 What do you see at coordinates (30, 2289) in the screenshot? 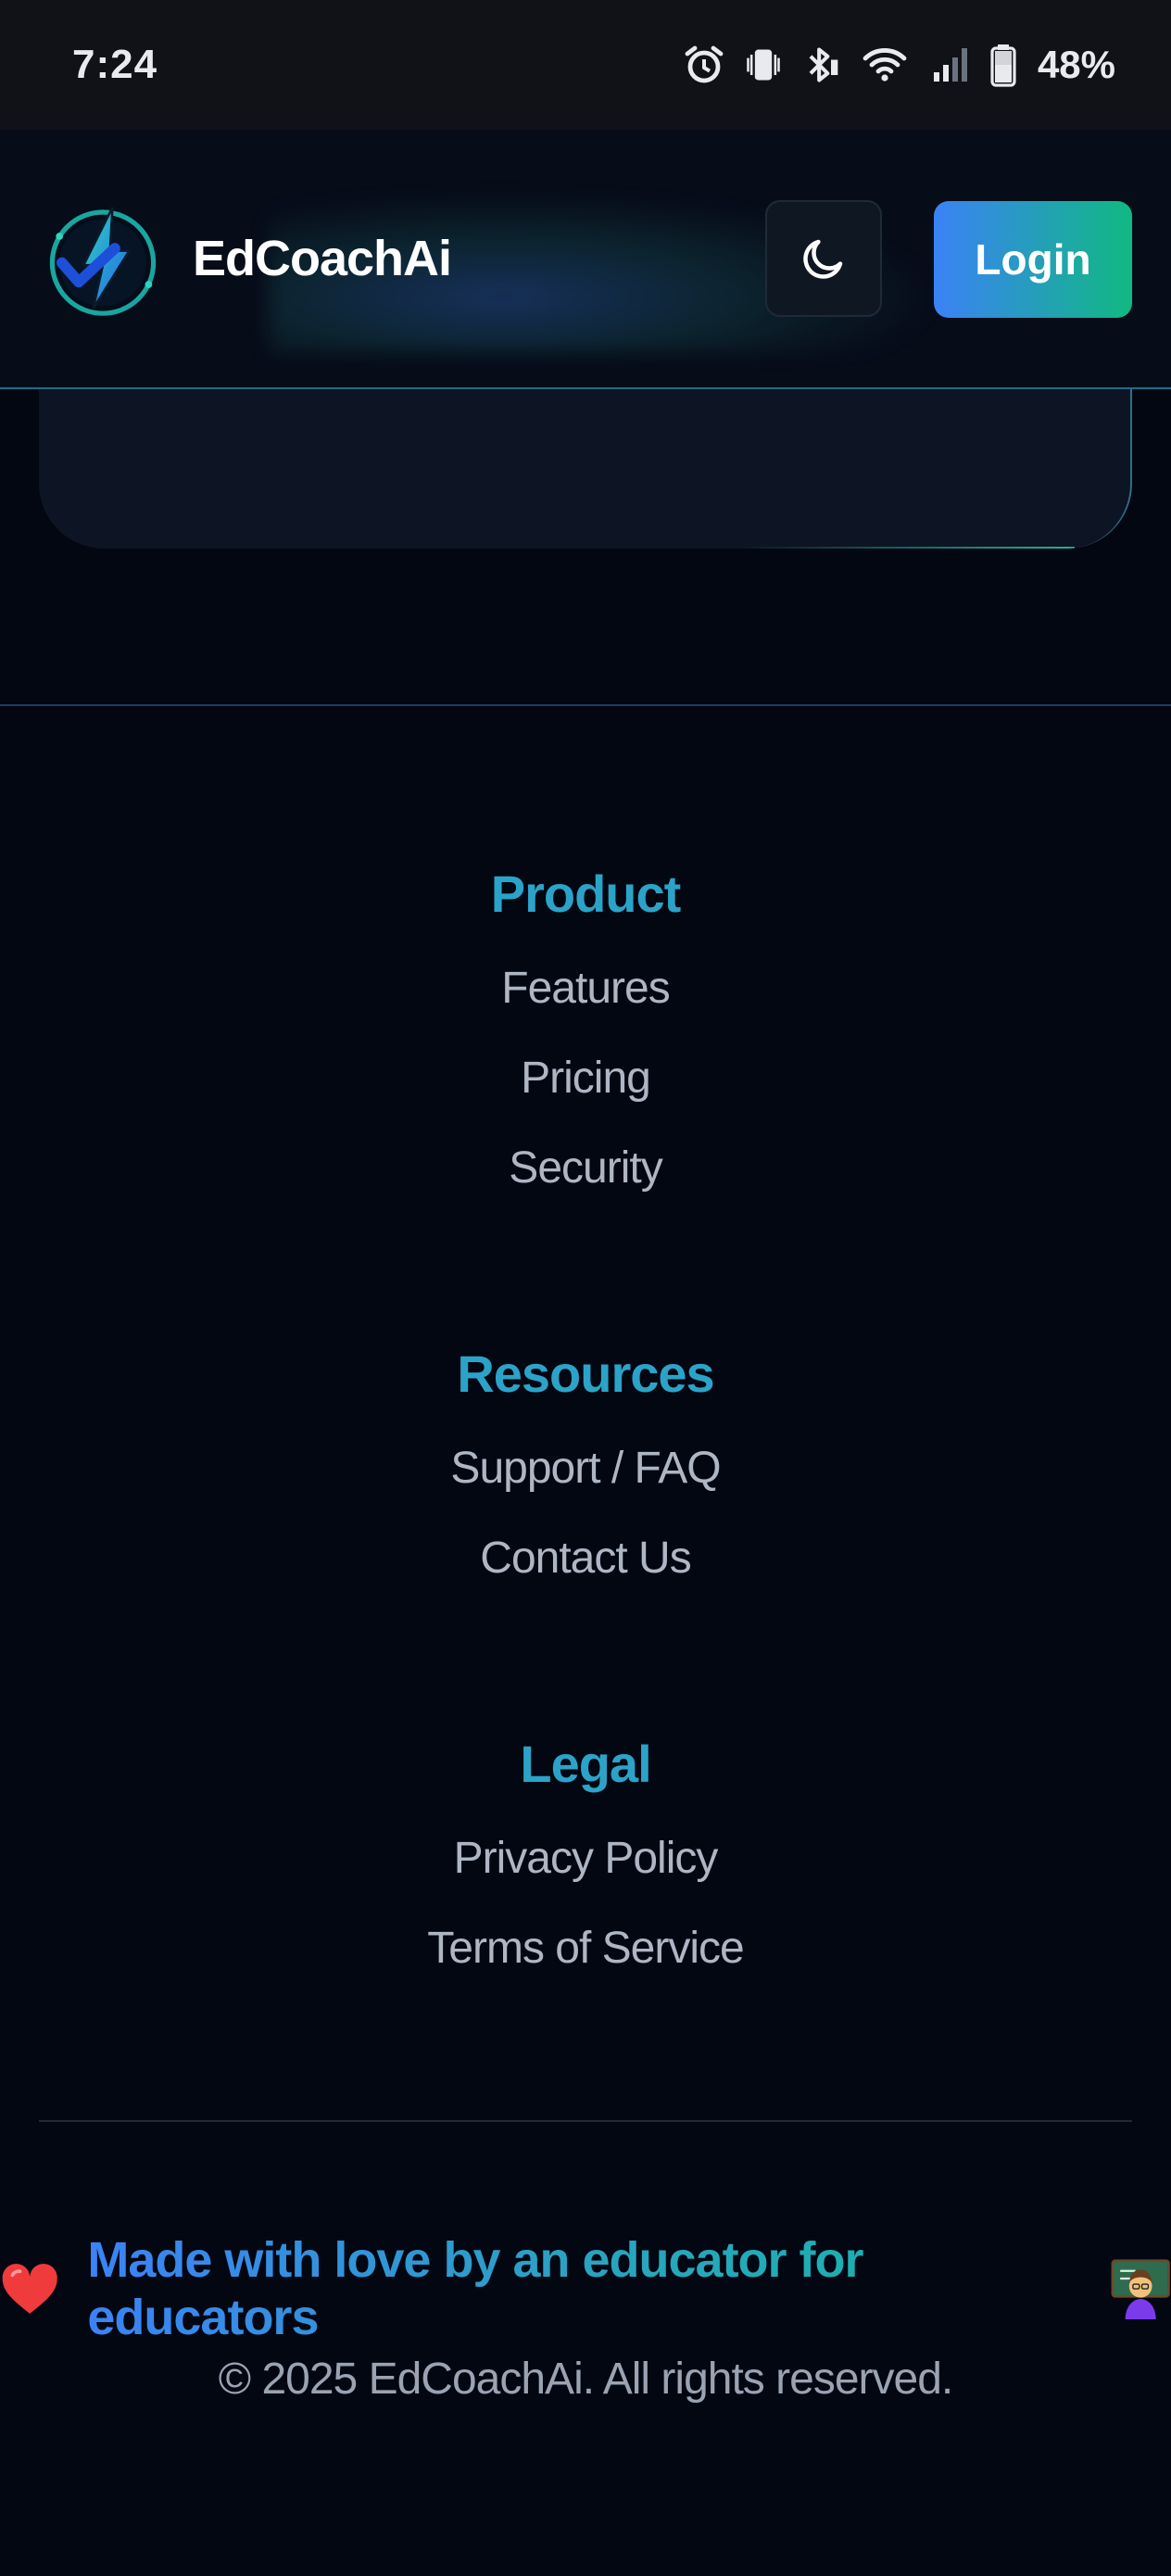
I see `heart-icon` at bounding box center [30, 2289].